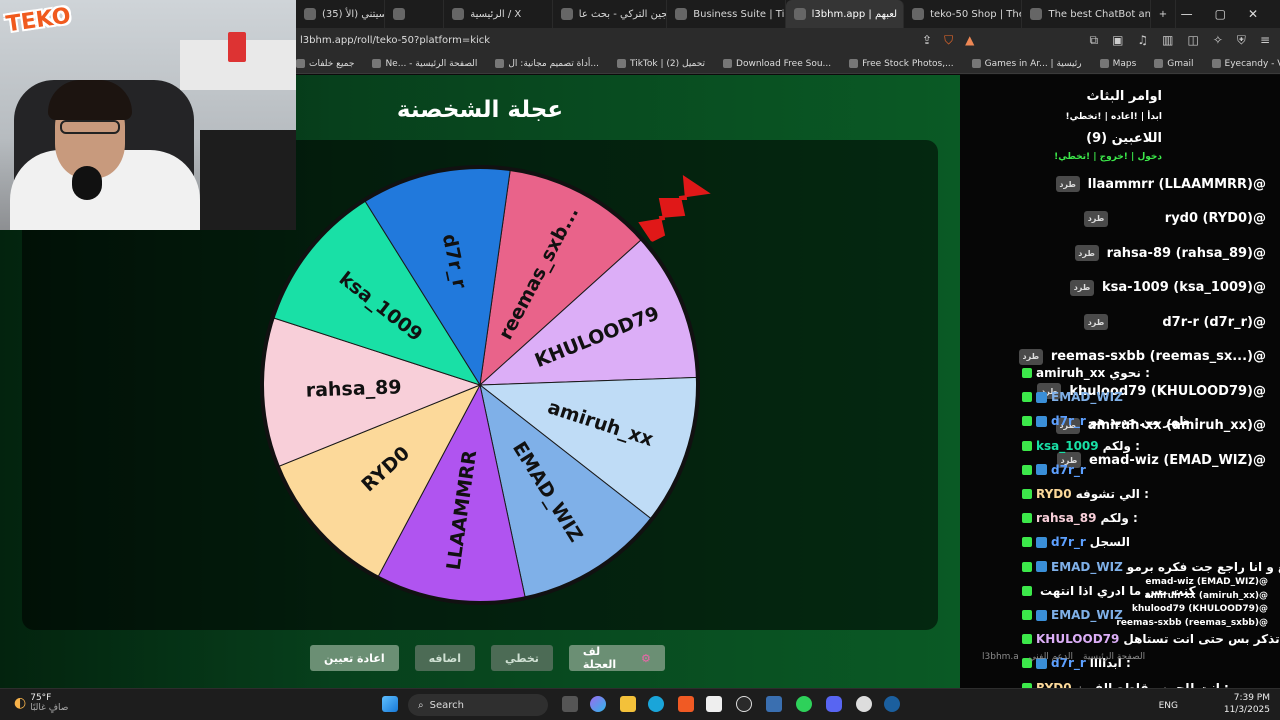 This screenshot has width=1280, height=720. I want to click on menu-icon: ≡, so click(1265, 40).